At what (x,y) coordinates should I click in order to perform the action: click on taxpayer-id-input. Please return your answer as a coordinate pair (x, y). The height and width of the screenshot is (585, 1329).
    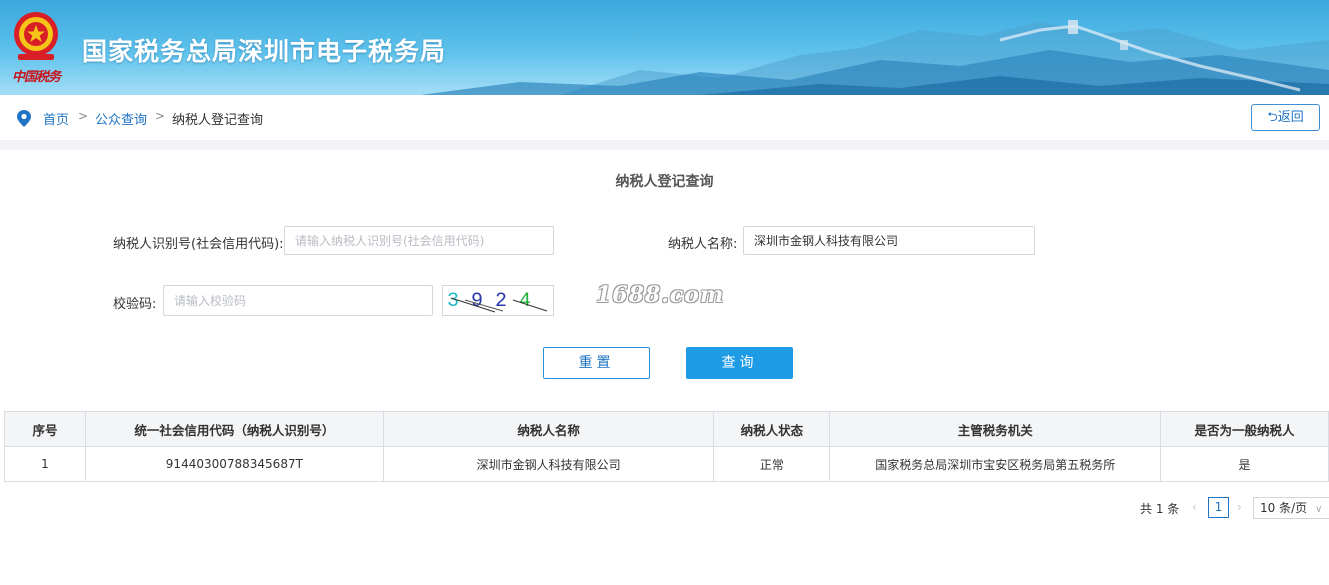
    Looking at the image, I should click on (419, 240).